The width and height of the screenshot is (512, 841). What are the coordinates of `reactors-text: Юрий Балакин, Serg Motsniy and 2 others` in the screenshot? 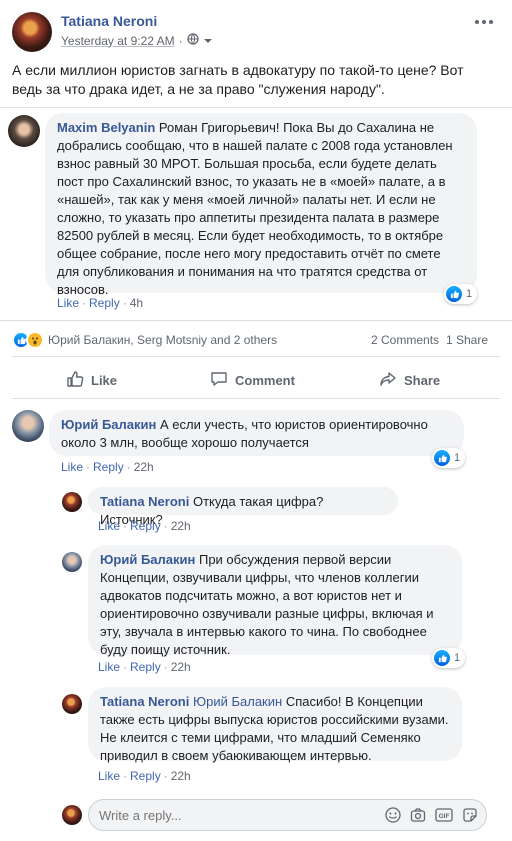 It's located at (162, 340).